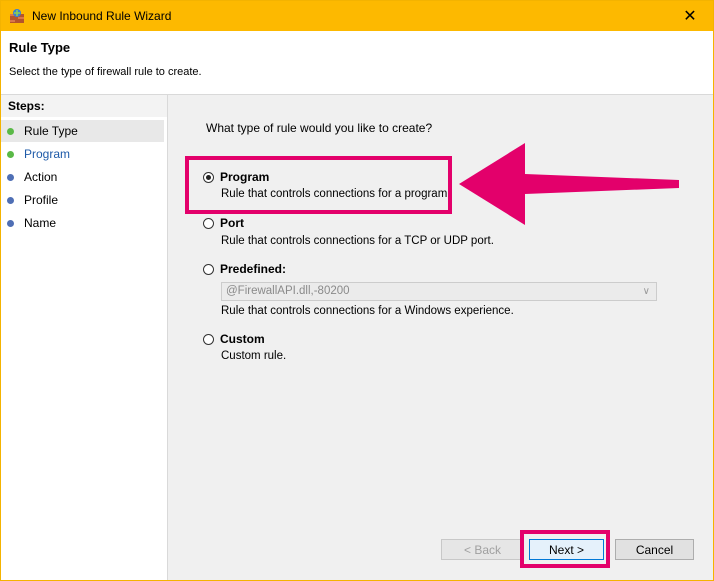  What do you see at coordinates (439, 291) in the screenshot?
I see `predefined-select: @FirewallAPI.dll,-80200 ∨` at bounding box center [439, 291].